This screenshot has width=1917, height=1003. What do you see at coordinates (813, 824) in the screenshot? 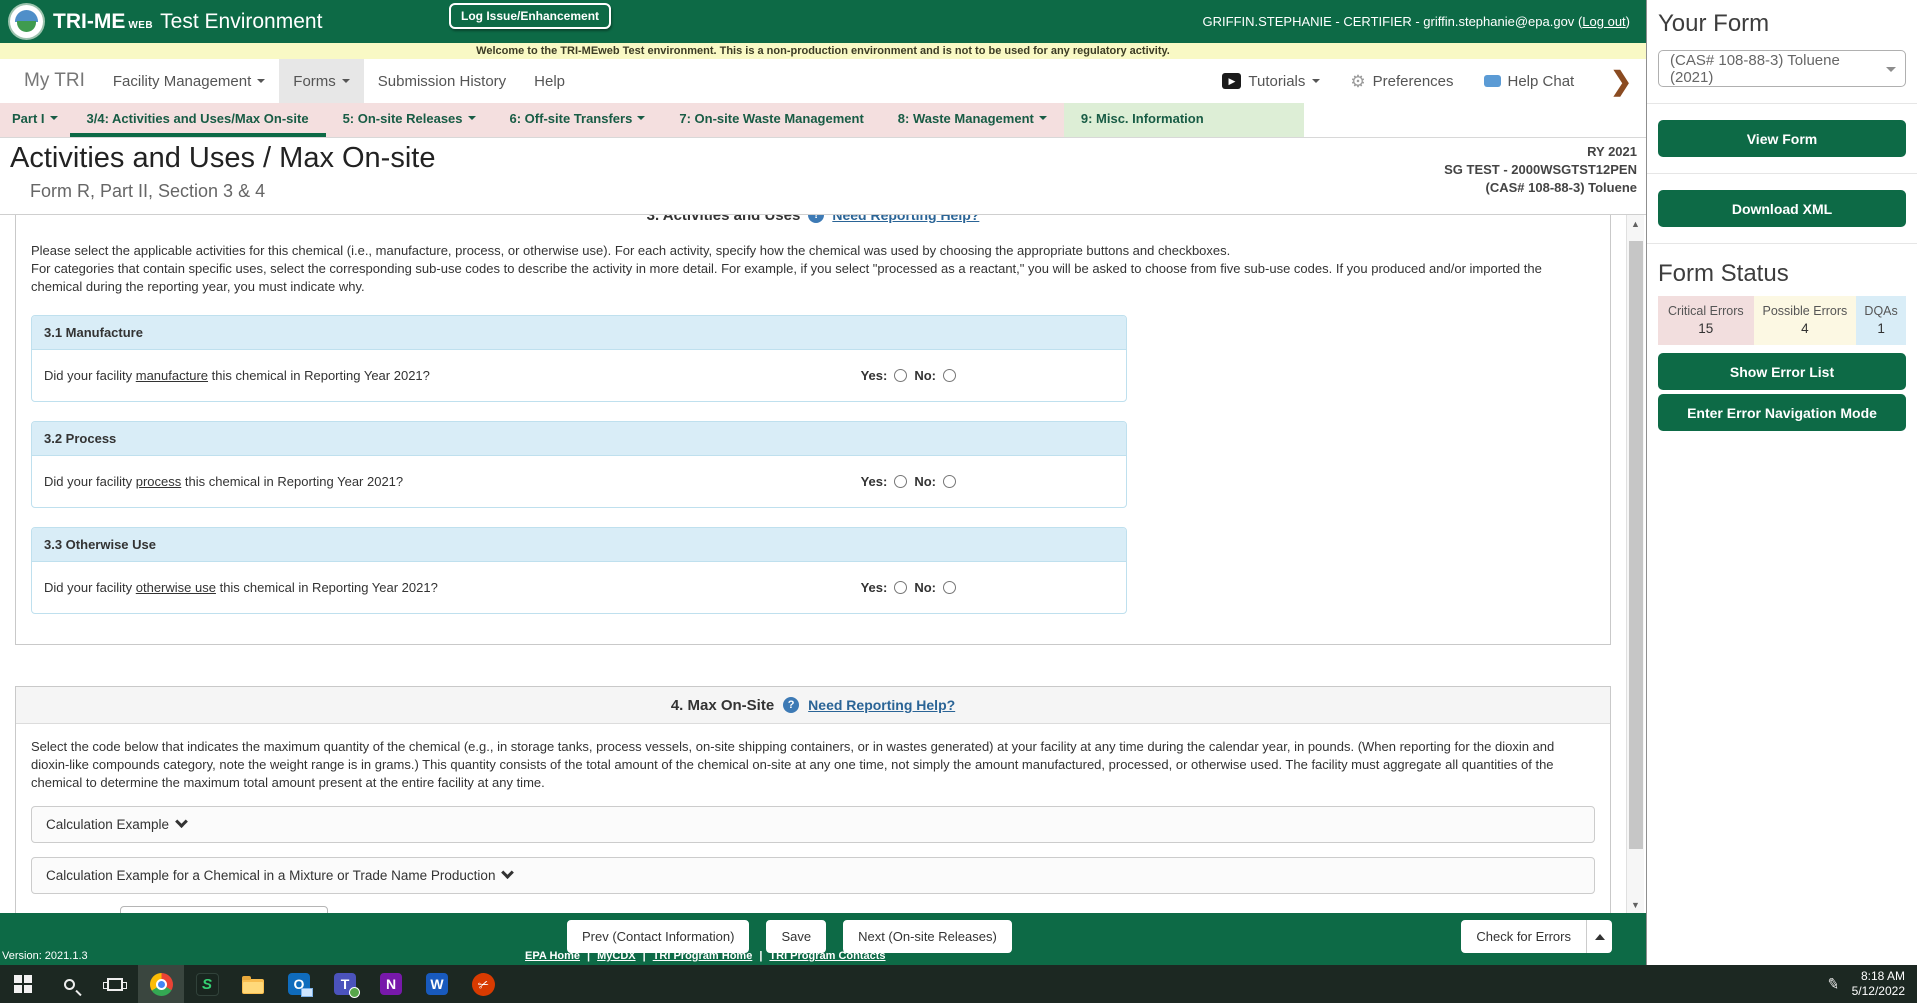
I see `calculation-example-accordion: Calculation Example` at bounding box center [813, 824].